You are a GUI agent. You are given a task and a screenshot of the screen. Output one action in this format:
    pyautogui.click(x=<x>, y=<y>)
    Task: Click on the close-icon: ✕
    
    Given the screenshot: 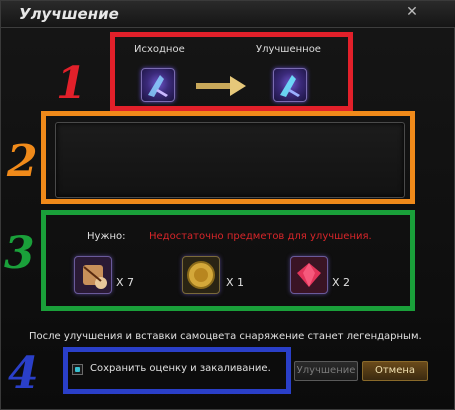 What is the action you would take?
    pyautogui.click(x=412, y=12)
    